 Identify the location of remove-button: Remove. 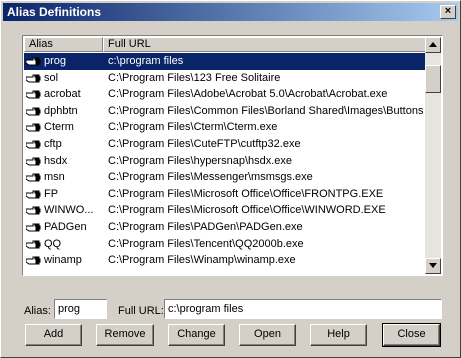
(125, 335).